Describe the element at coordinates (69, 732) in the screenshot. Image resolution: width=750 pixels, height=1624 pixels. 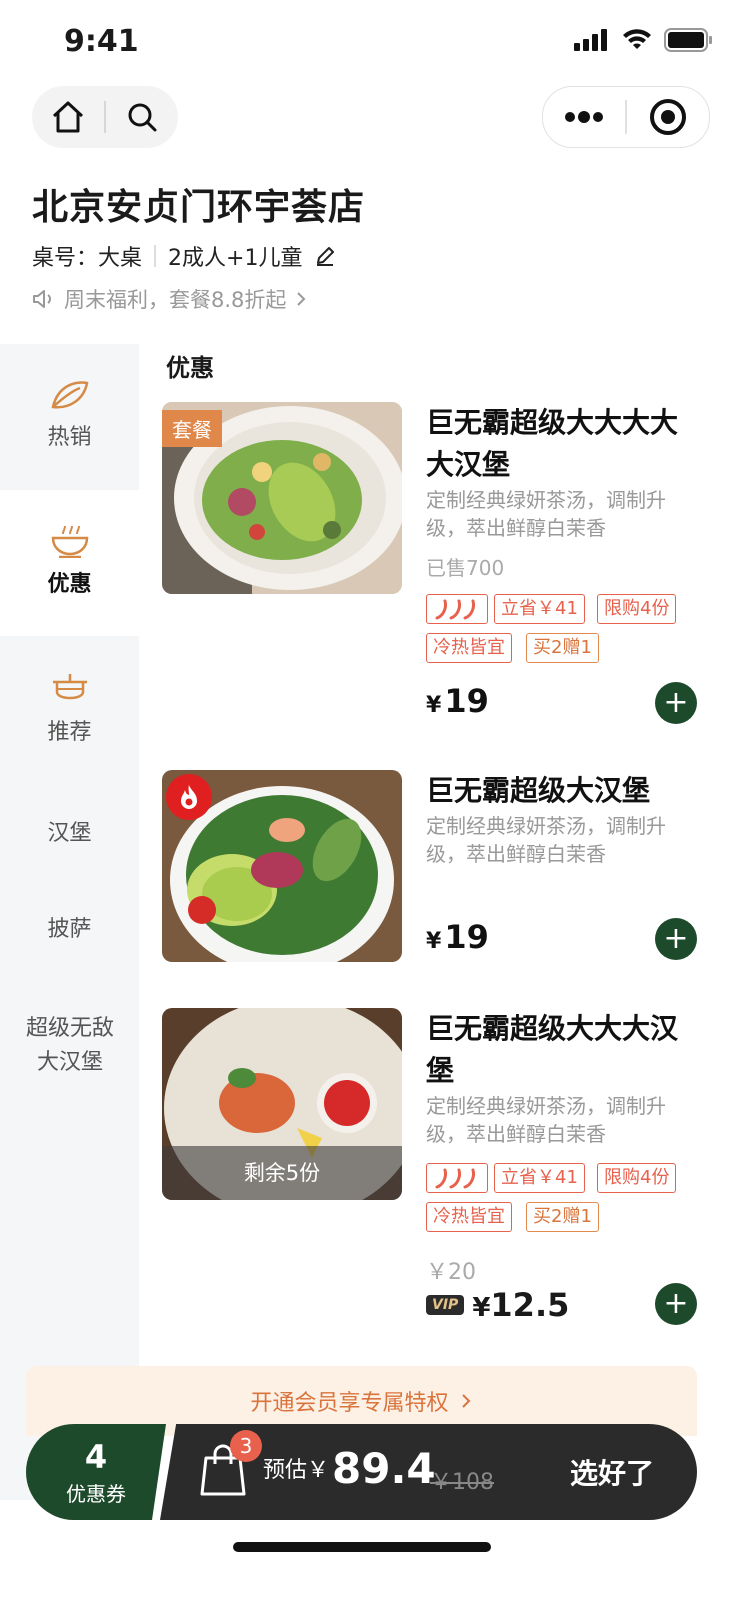
I see `sidebar-item-label: 推荐` at that location.